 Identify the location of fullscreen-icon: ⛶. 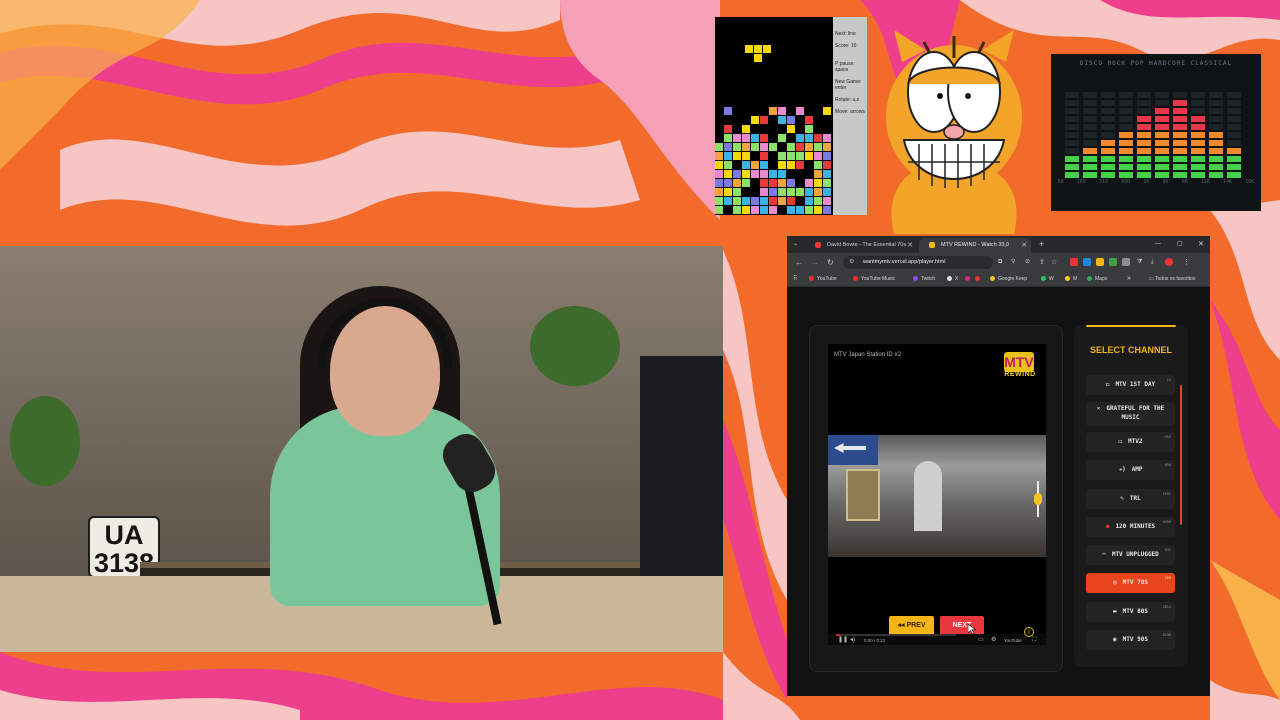
(1034, 640).